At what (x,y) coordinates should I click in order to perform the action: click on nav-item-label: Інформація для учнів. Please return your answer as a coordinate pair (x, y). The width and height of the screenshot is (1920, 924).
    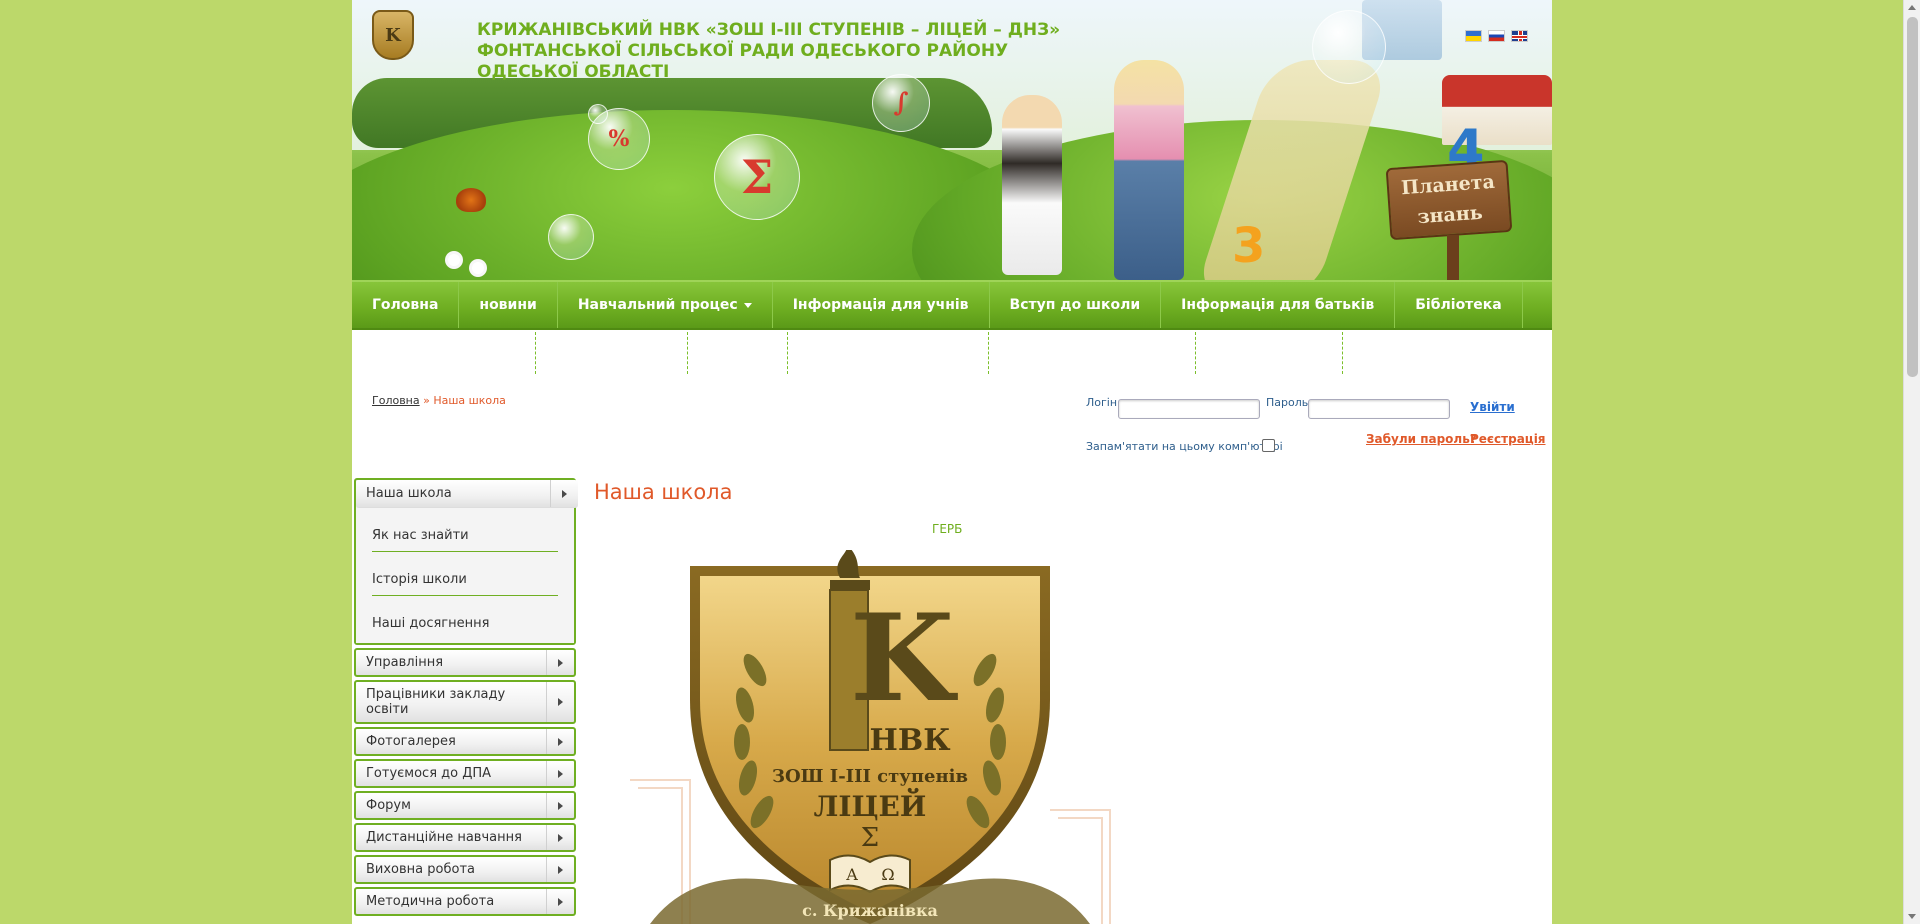
    Looking at the image, I should click on (880, 305).